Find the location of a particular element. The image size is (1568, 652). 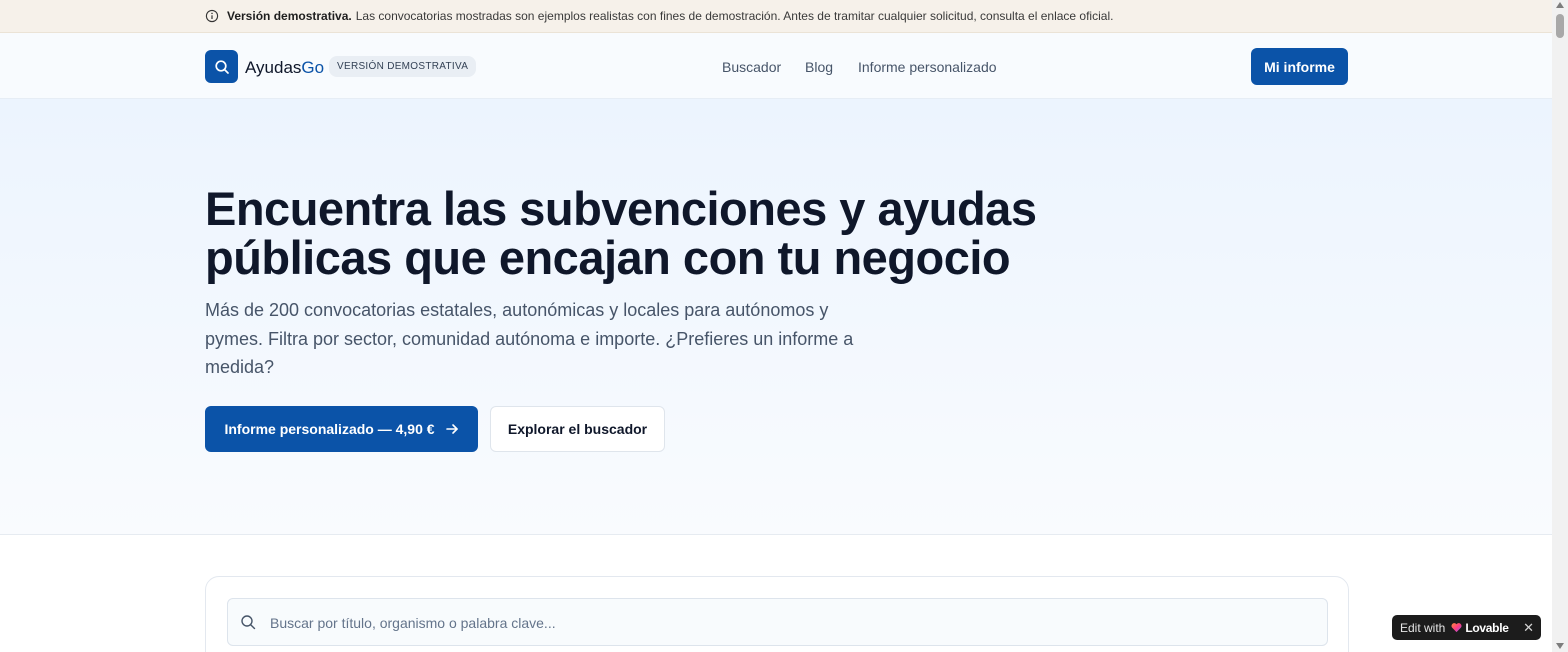

close-icon: ✕ is located at coordinates (1528, 628).